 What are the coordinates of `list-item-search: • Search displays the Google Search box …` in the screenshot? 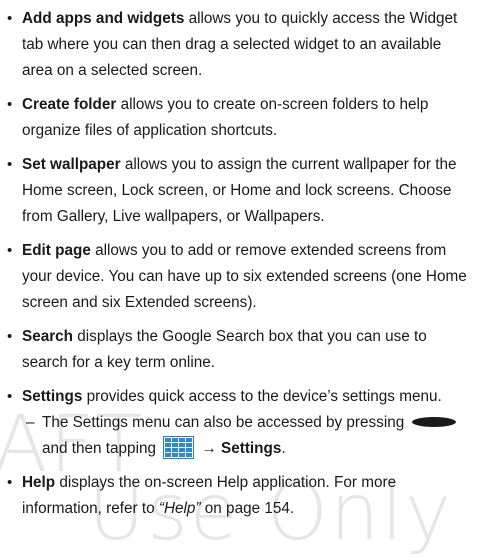 It's located at (242, 350).